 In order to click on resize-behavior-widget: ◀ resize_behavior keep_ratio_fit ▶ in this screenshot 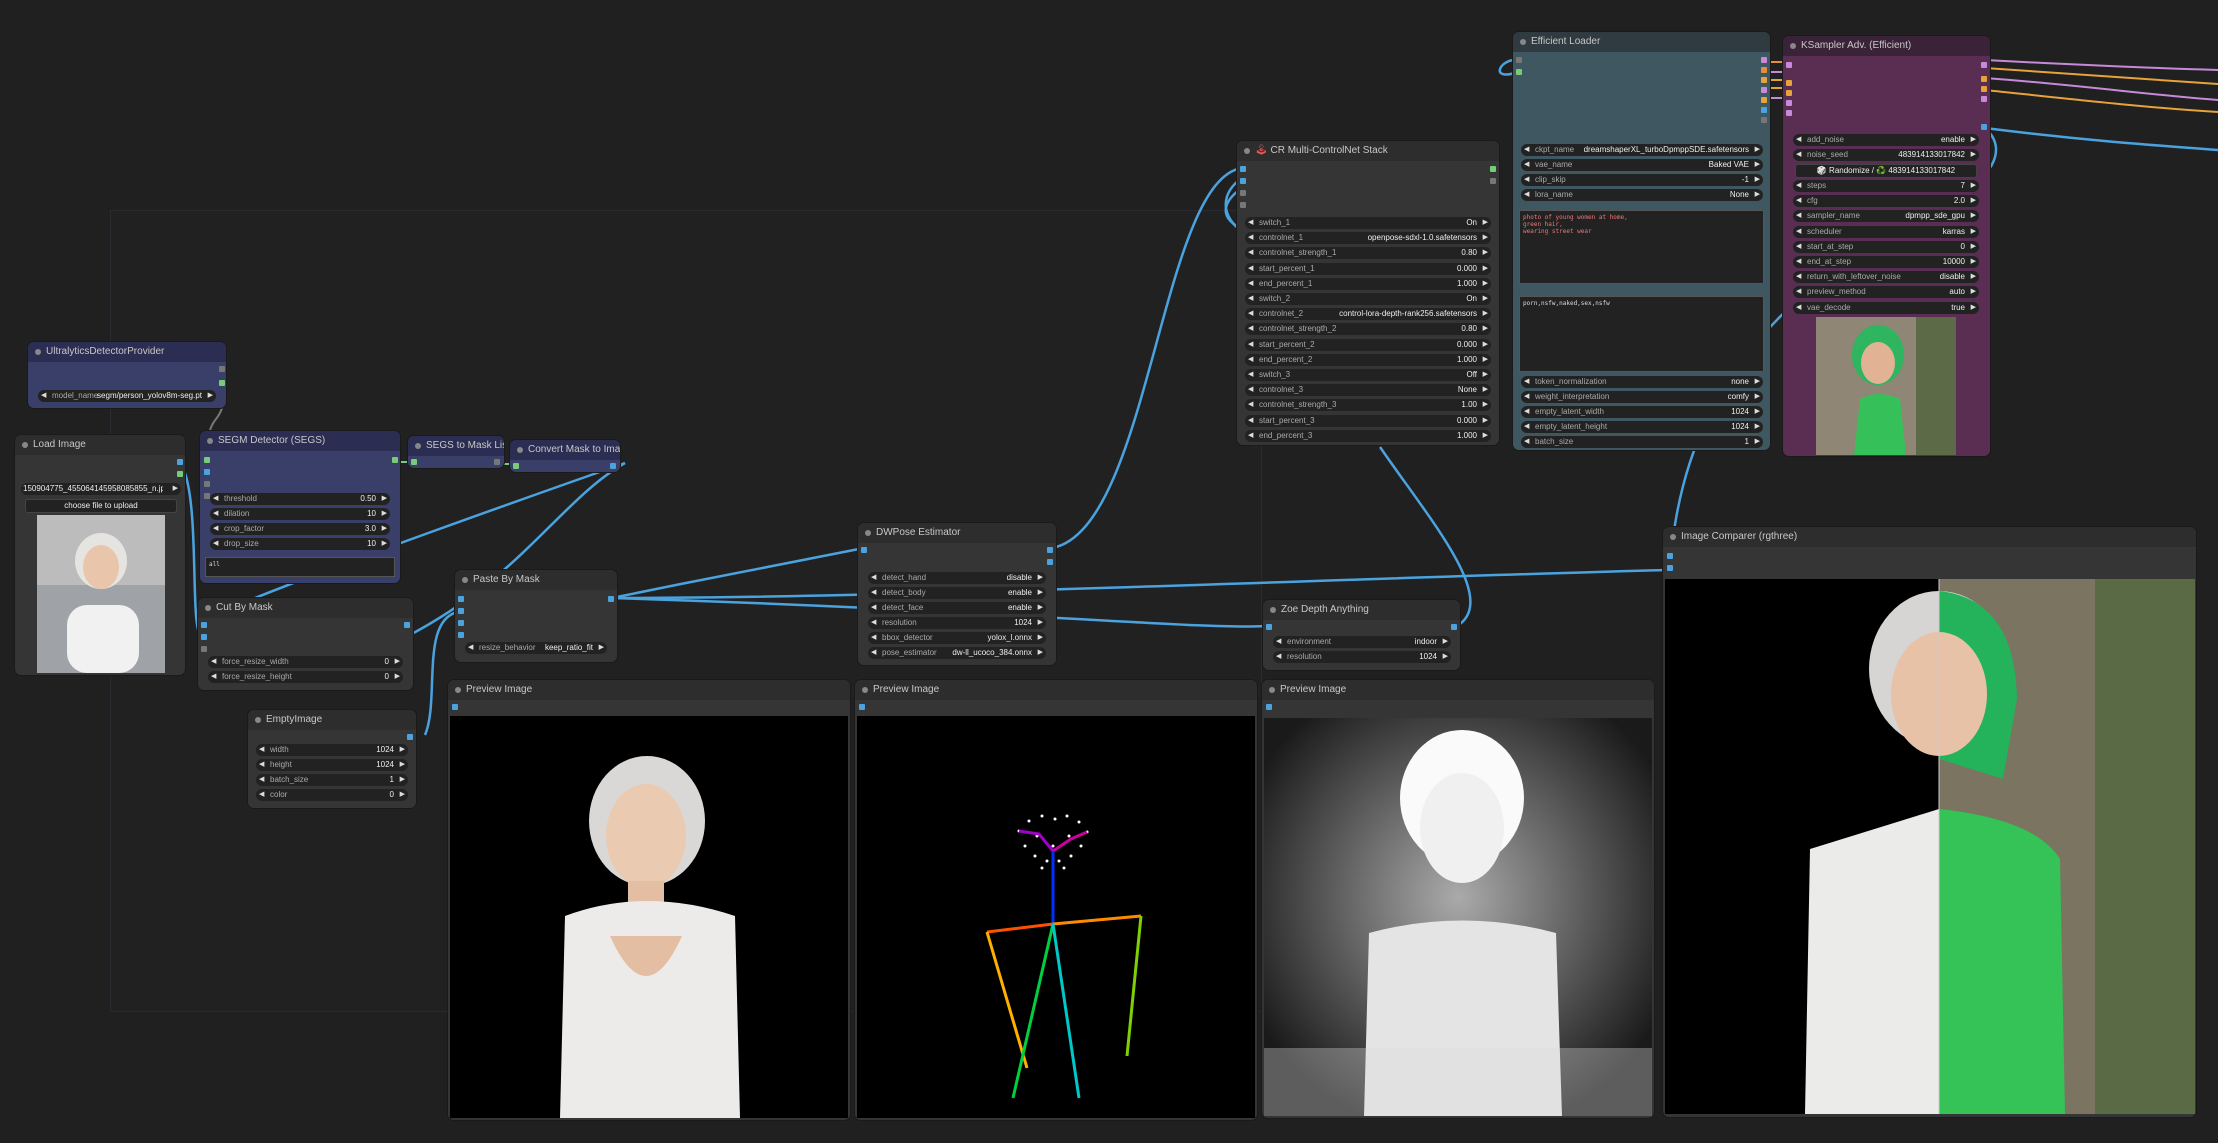, I will do `click(536, 648)`.